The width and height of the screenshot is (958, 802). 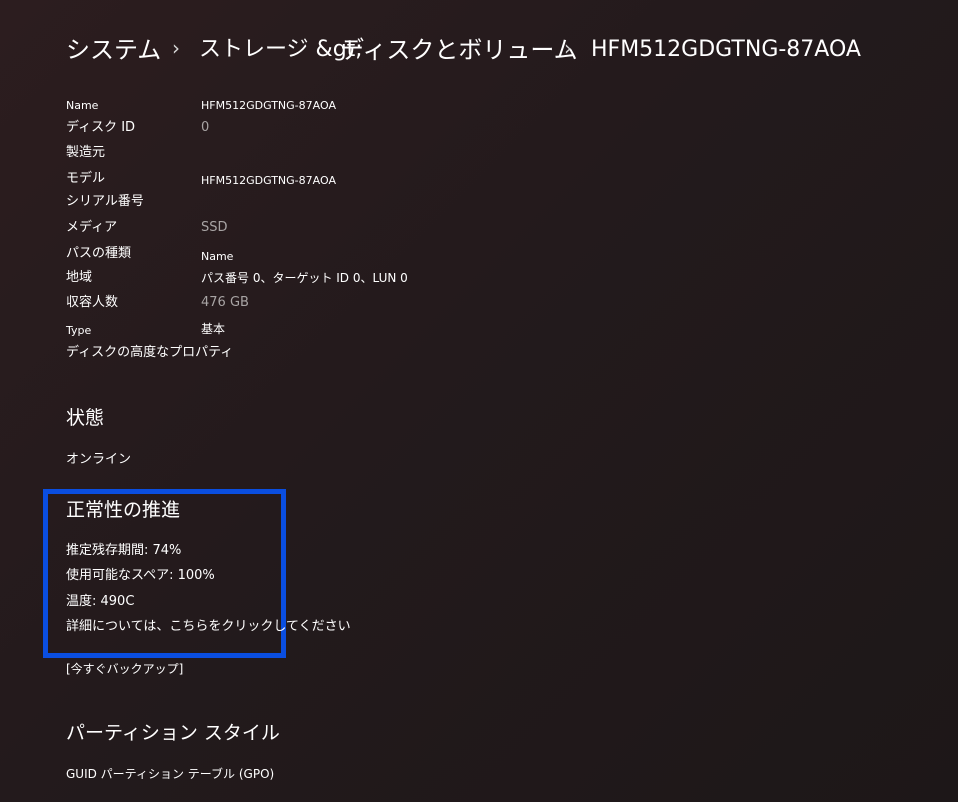 What do you see at coordinates (213, 329) in the screenshot?
I see `property-value: 基本` at bounding box center [213, 329].